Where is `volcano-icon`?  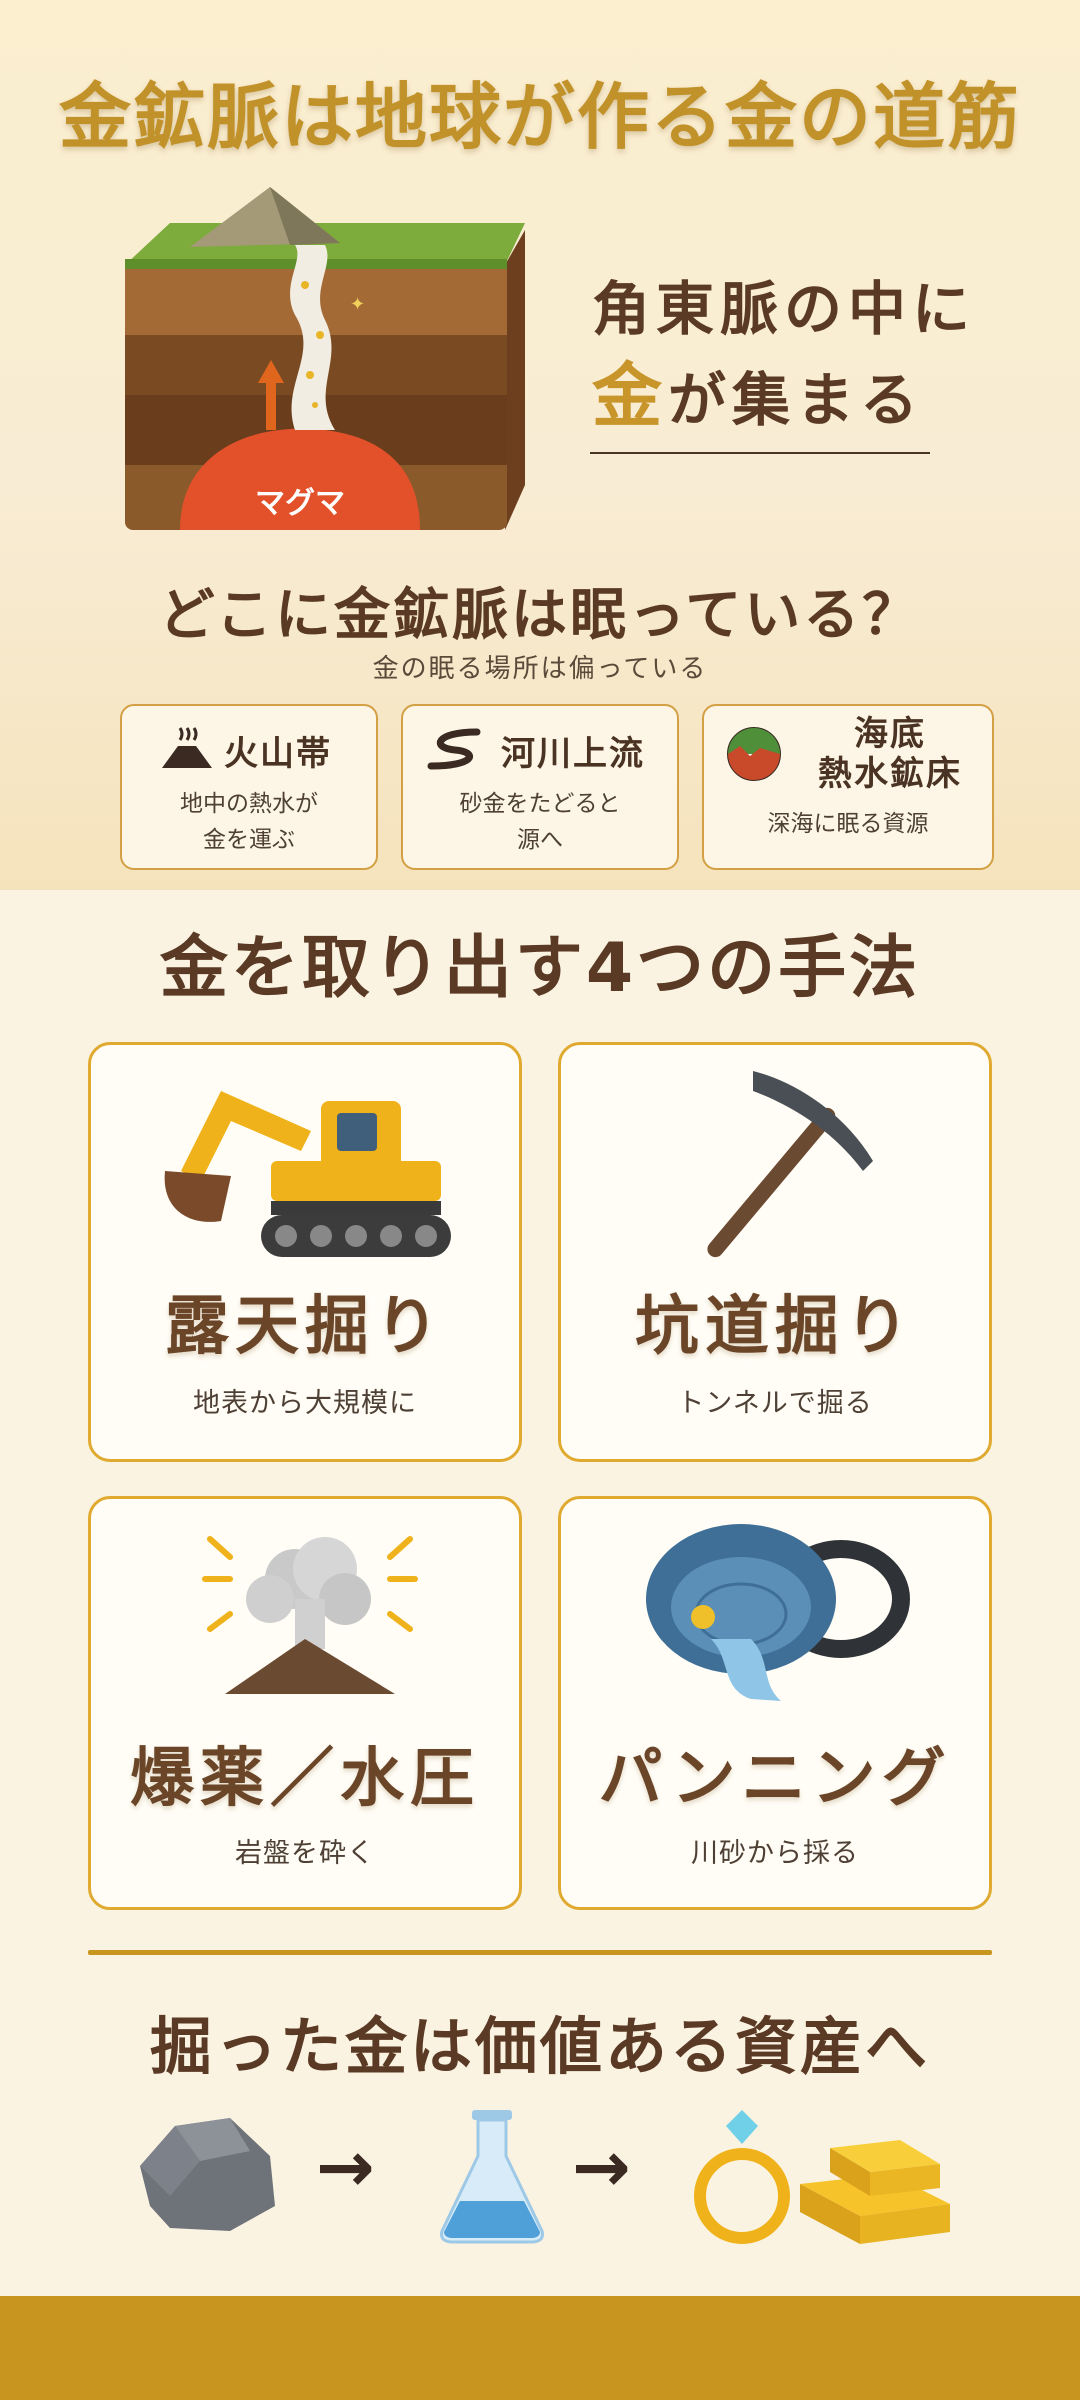 volcano-icon is located at coordinates (187, 747).